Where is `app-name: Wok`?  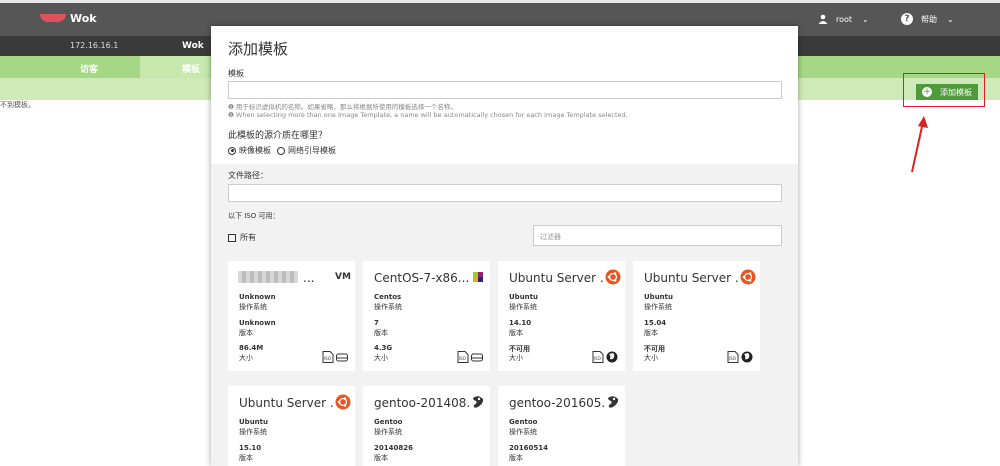 app-name: Wok is located at coordinates (83, 18).